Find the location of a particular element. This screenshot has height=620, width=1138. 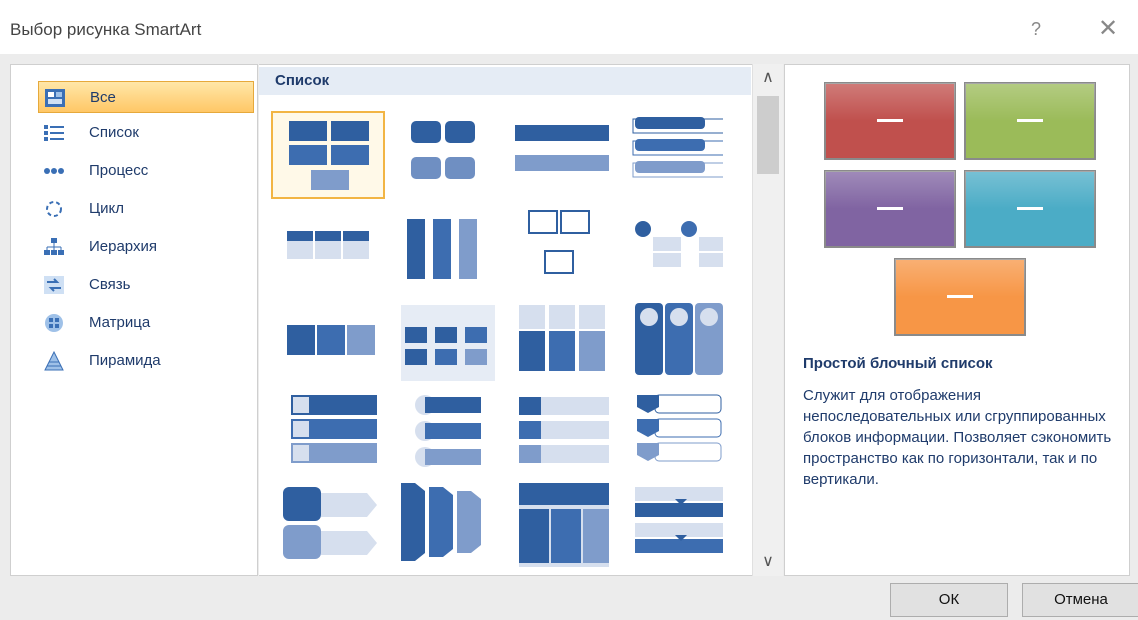

category-label: Все is located at coordinates (103, 97).